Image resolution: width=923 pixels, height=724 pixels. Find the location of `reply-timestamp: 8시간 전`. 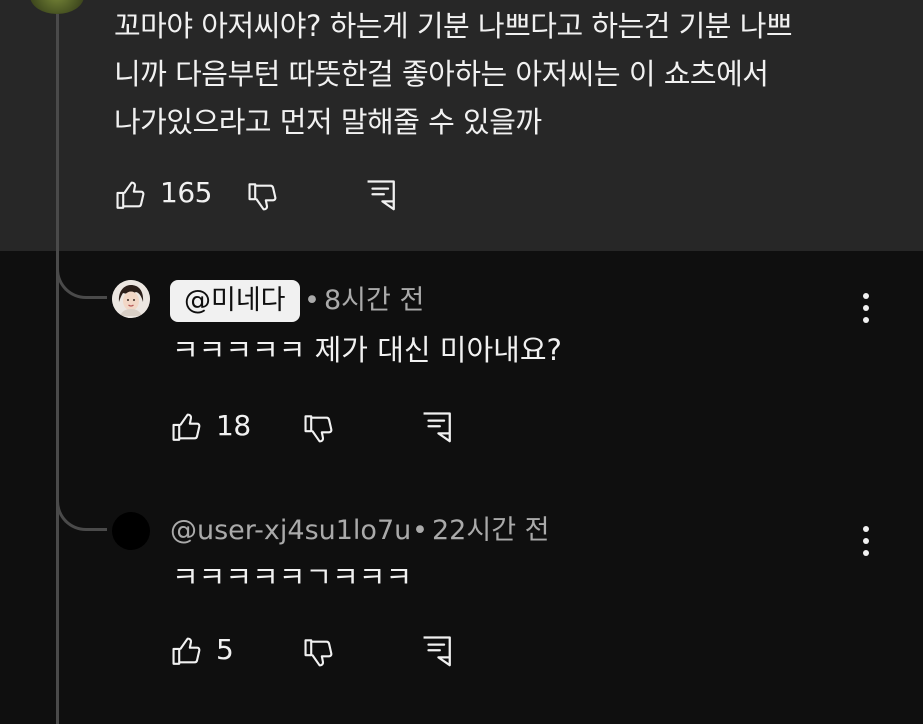

reply-timestamp: 8시간 전 is located at coordinates (374, 300).